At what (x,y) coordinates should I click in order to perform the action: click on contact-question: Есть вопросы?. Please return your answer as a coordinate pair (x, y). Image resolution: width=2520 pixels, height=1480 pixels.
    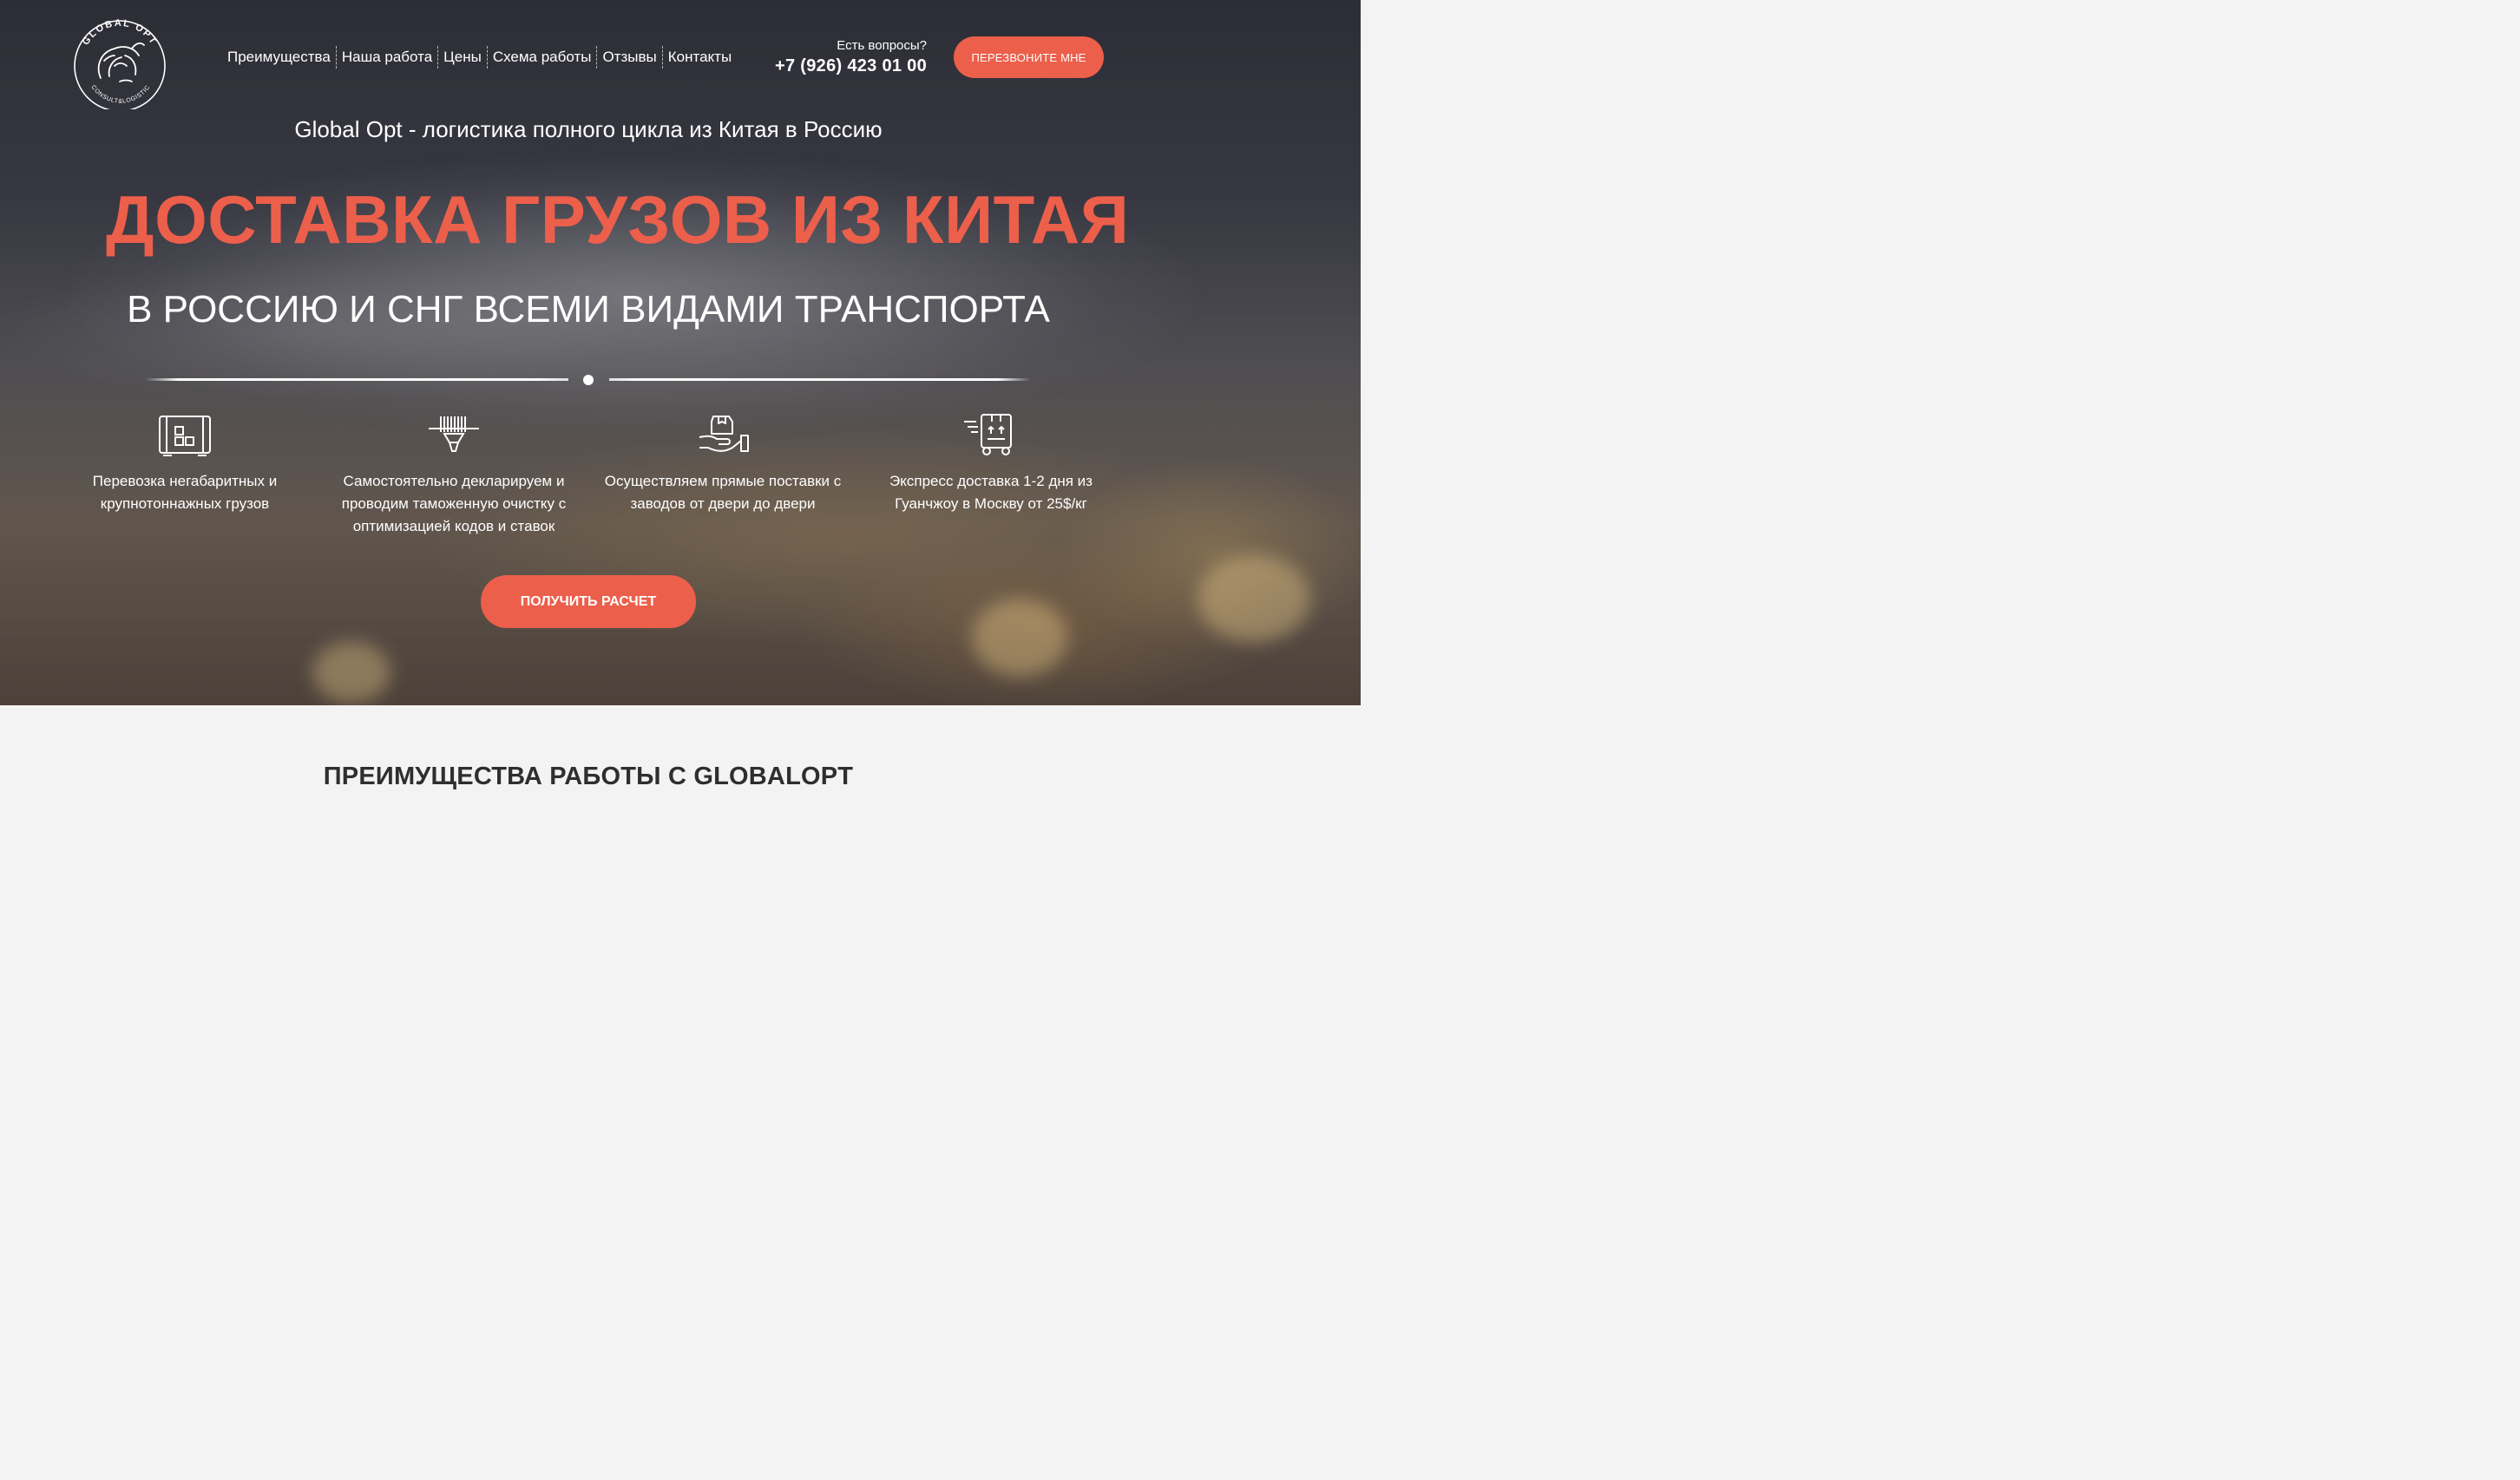
    Looking at the image, I should click on (882, 46).